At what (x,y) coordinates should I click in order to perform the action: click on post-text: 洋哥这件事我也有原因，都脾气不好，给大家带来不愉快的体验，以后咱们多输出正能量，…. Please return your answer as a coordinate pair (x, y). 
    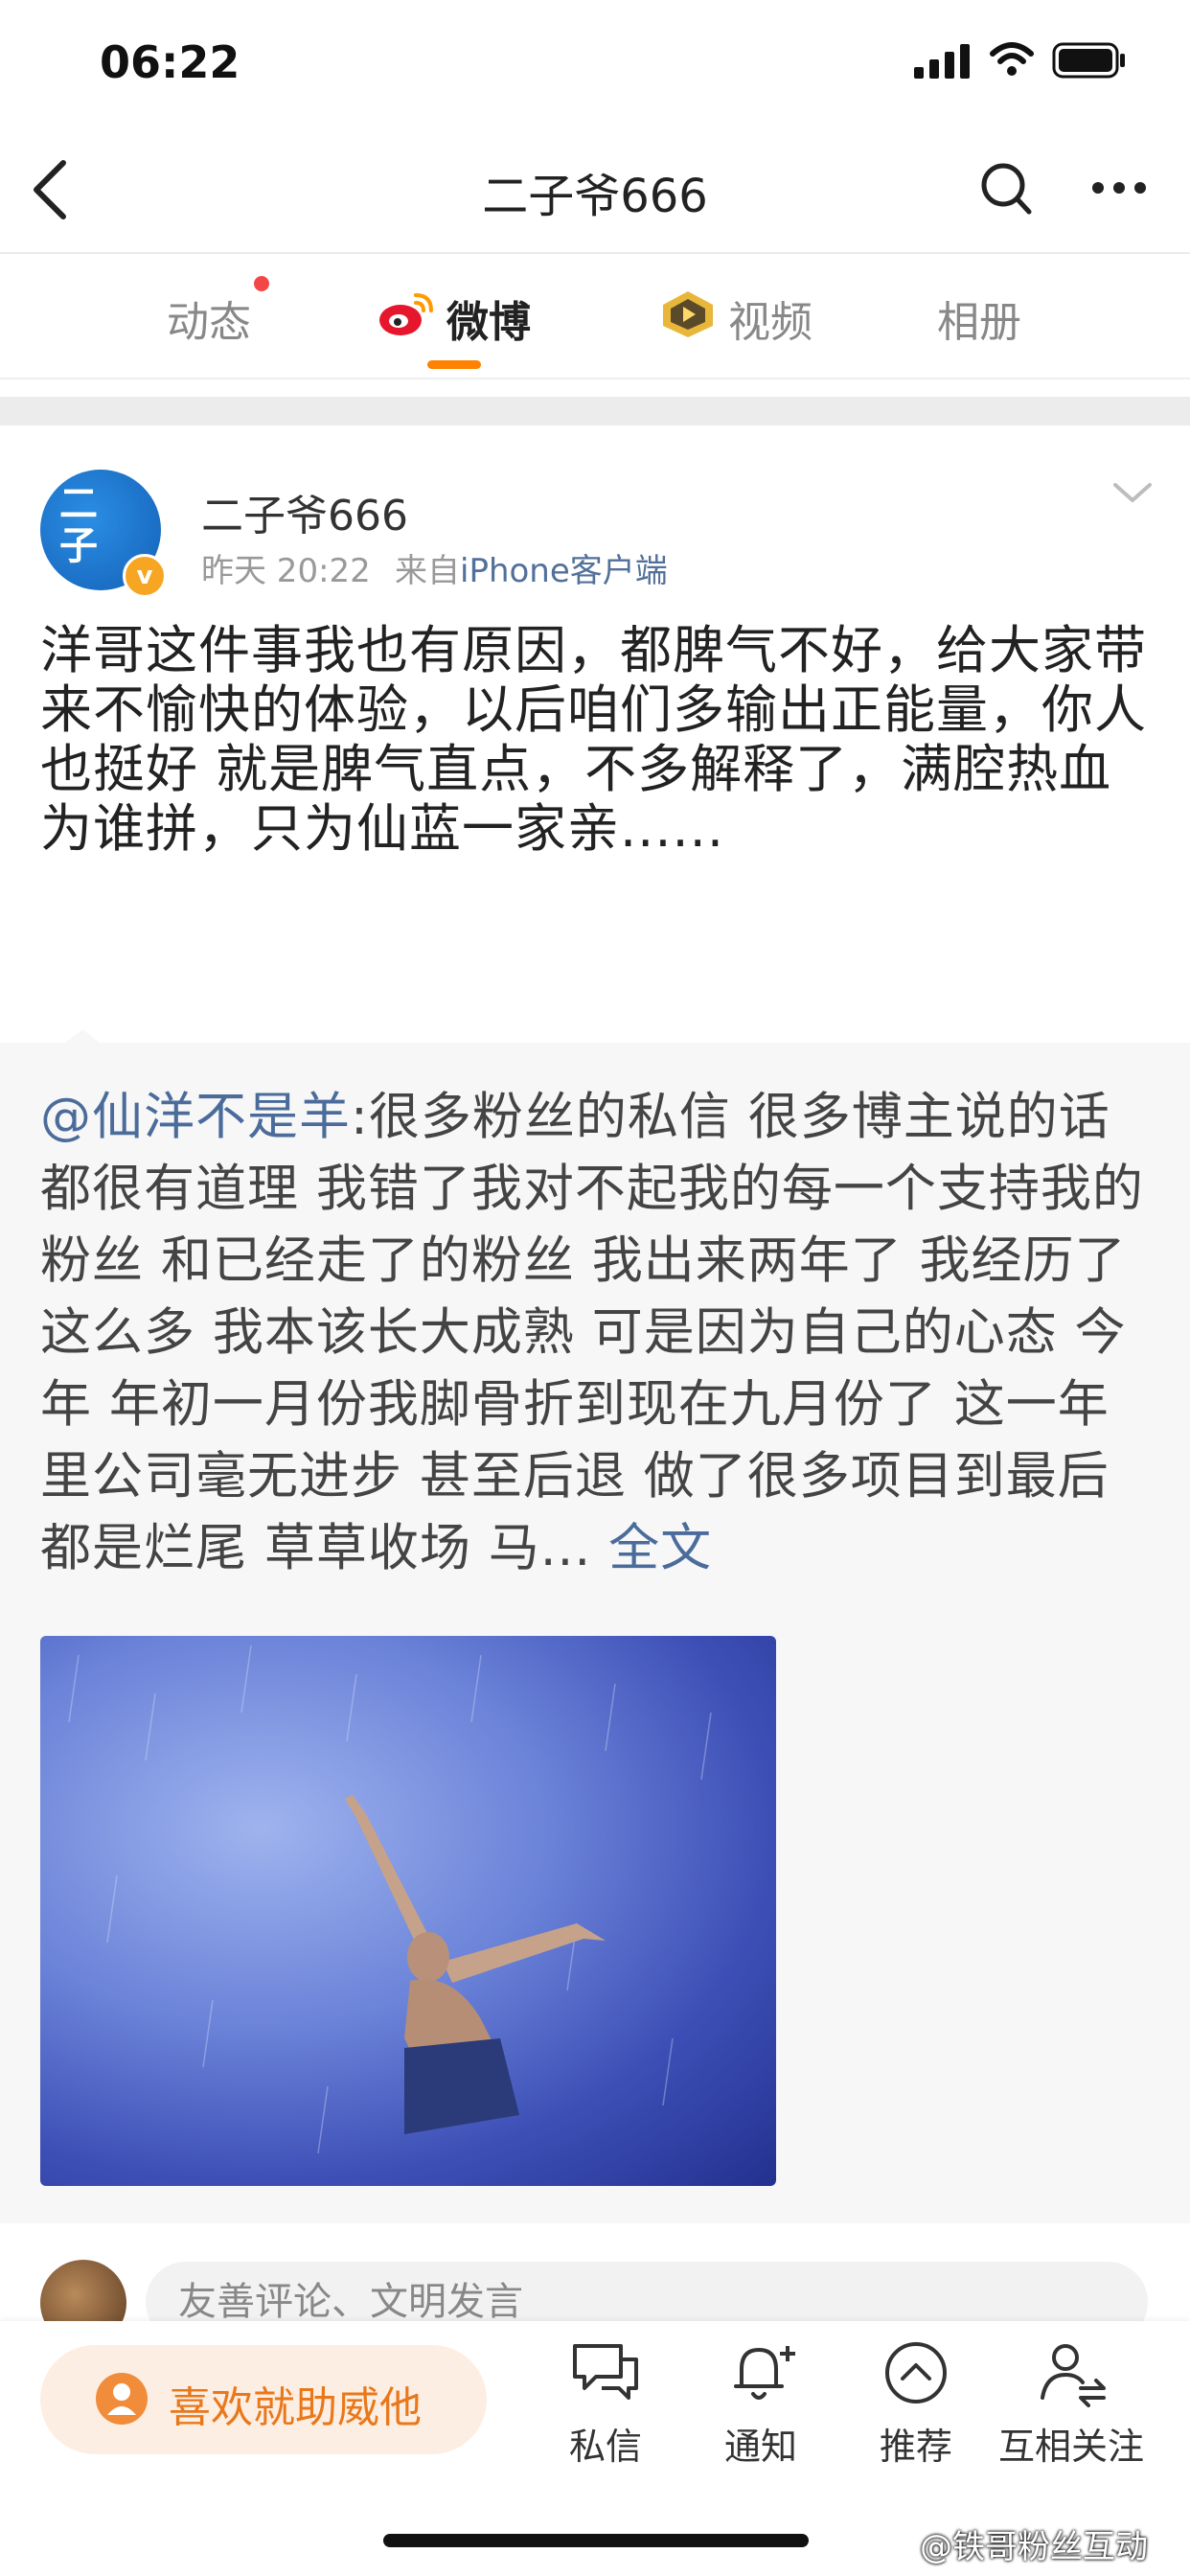
    Looking at the image, I should click on (593, 739).